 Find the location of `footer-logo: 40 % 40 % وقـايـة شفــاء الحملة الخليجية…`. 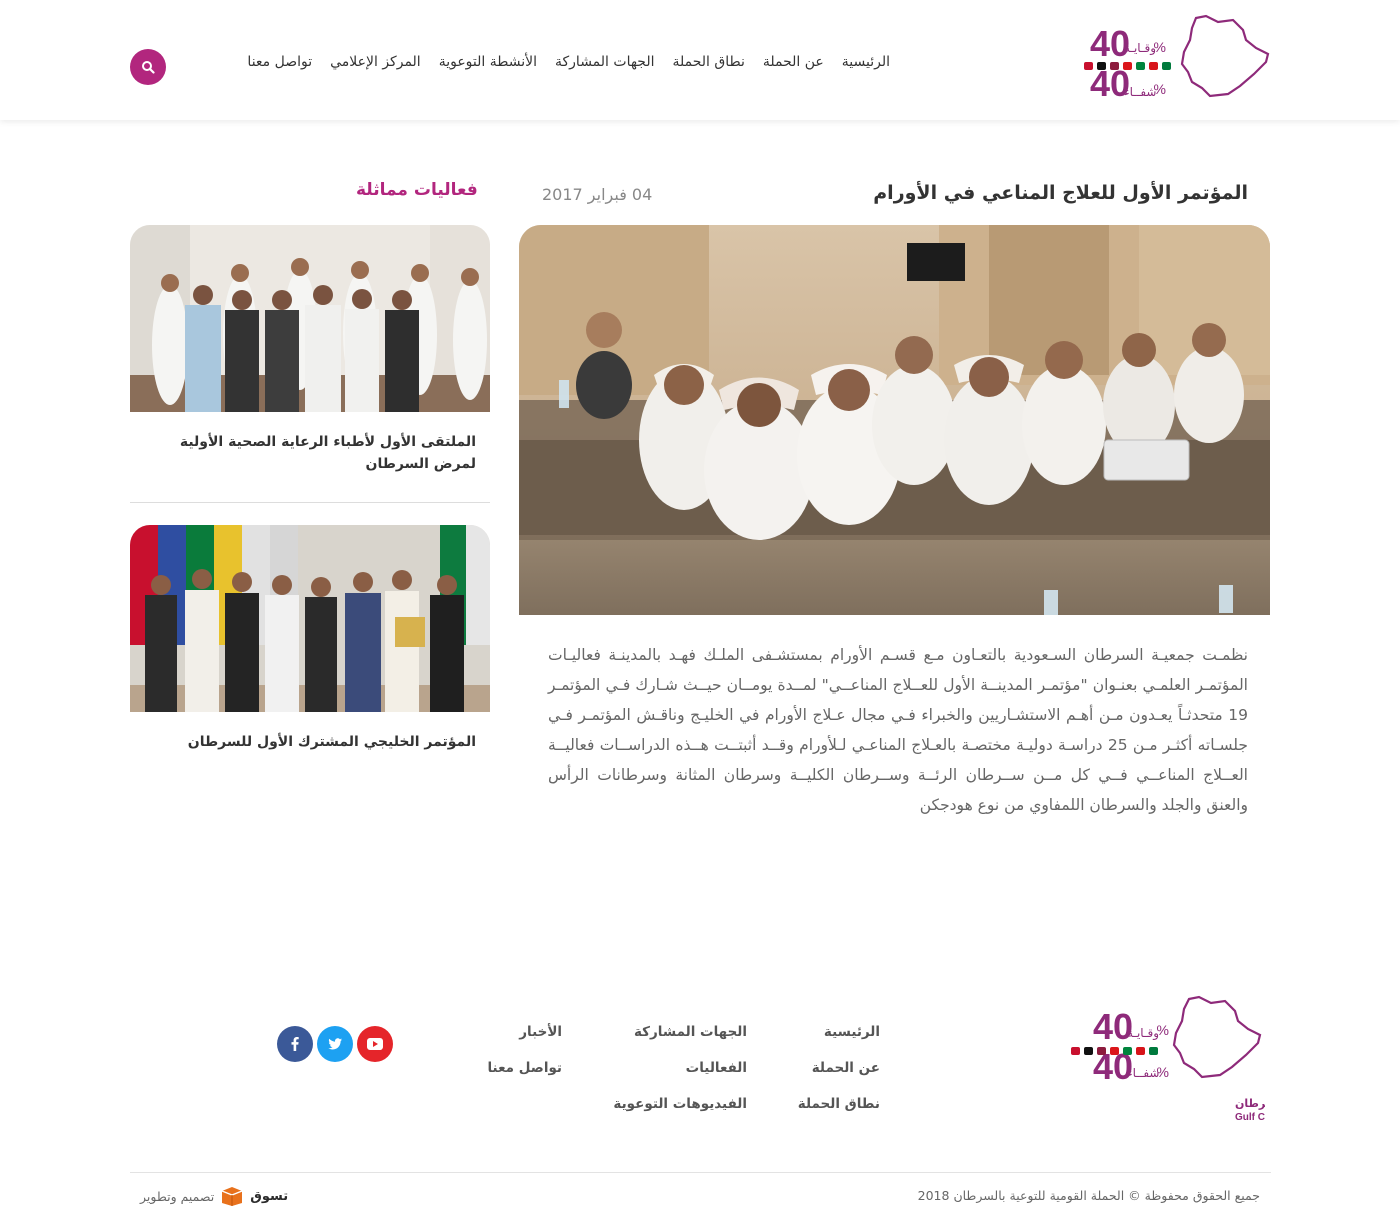

footer-logo: 40 % 40 % وقـايـة شفــاء الحملة الخليجية… is located at coordinates (1232, 1060).